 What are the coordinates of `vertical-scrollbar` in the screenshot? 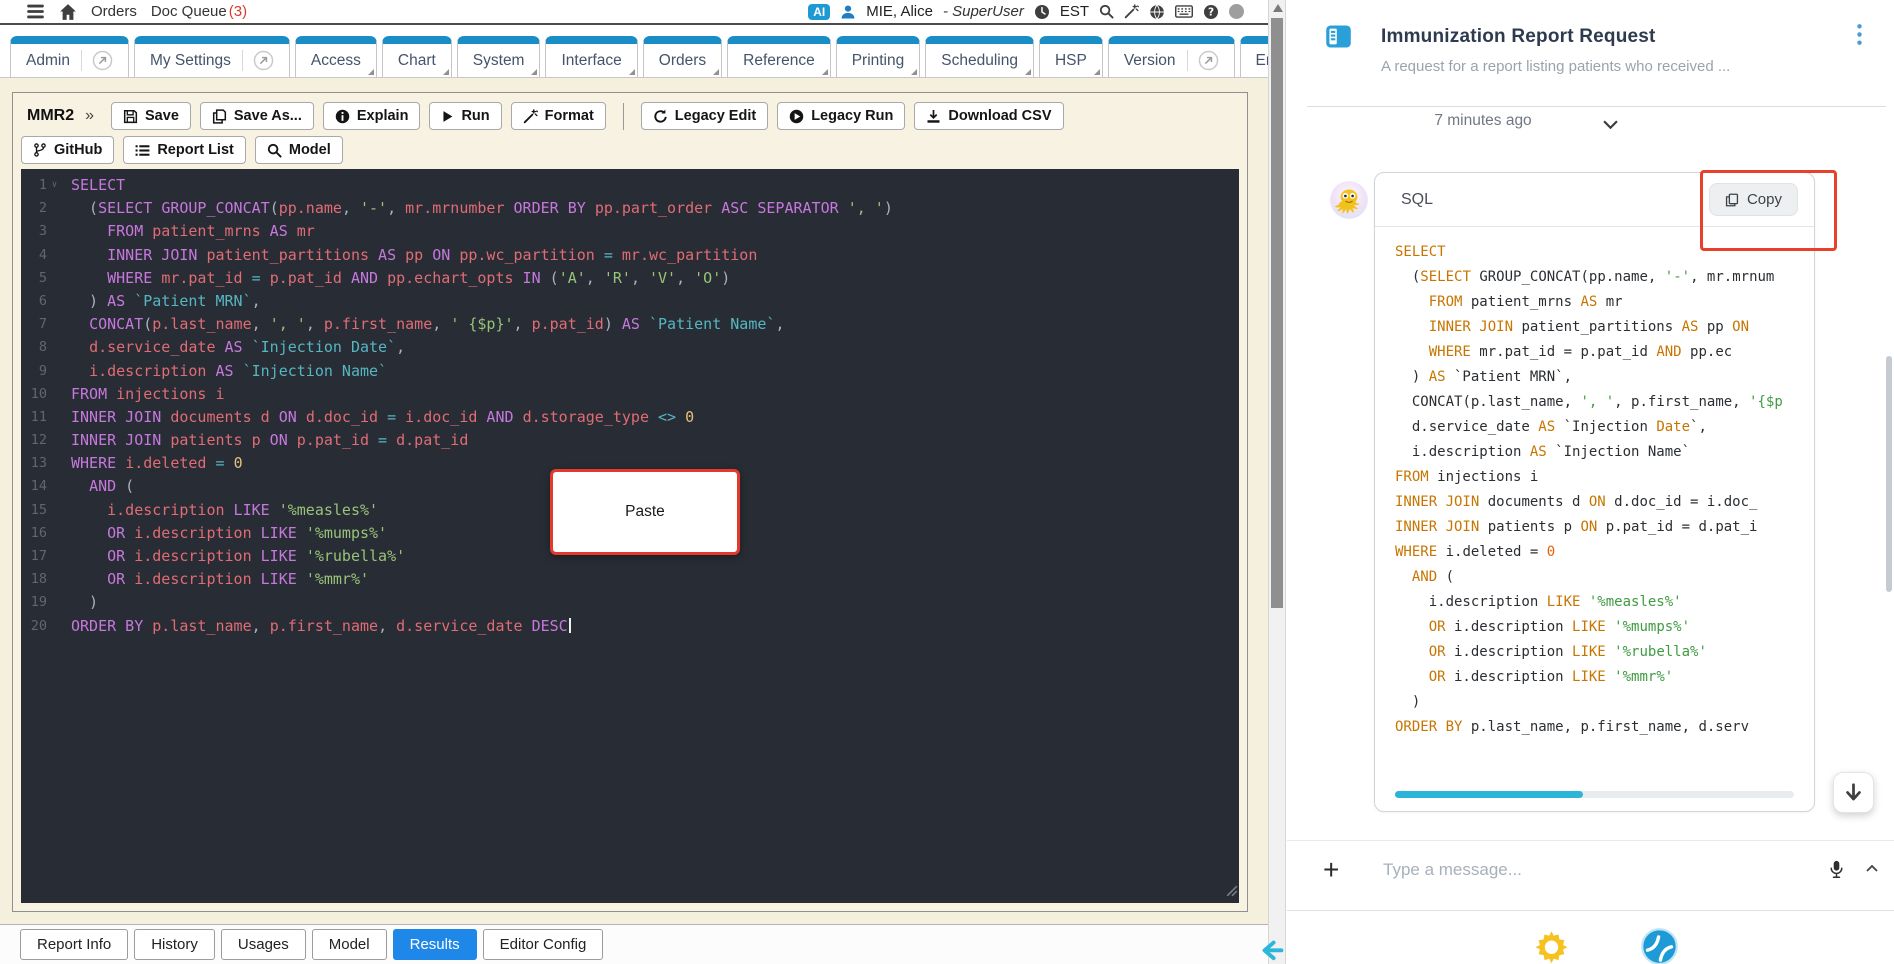 It's located at (1277, 482).